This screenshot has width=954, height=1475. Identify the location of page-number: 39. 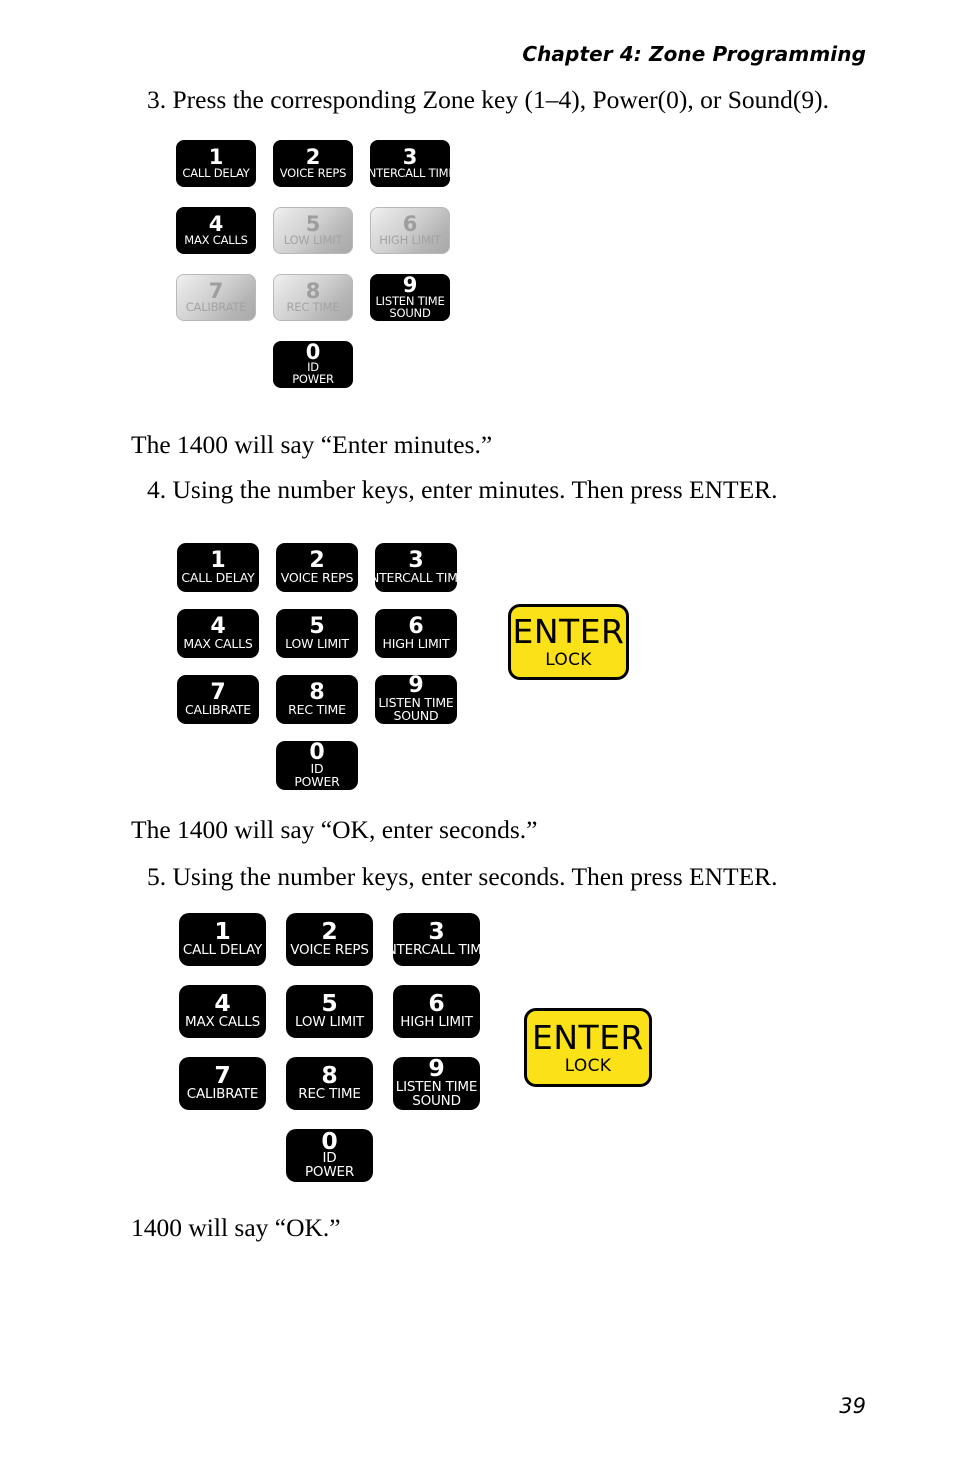
(852, 1406).